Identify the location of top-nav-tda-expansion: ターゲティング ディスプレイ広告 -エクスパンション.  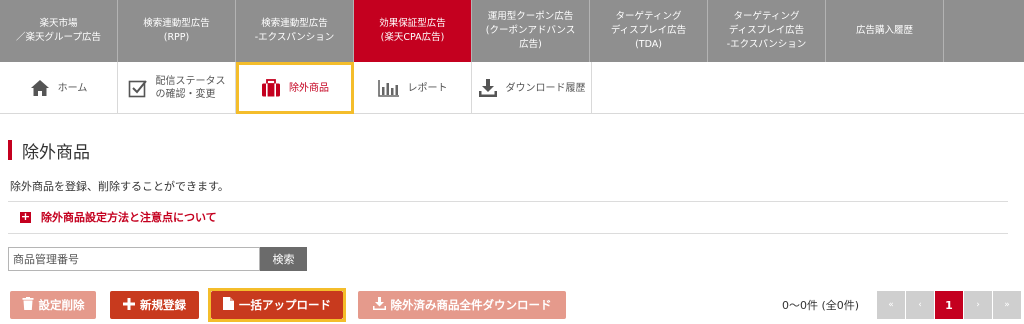
(767, 31).